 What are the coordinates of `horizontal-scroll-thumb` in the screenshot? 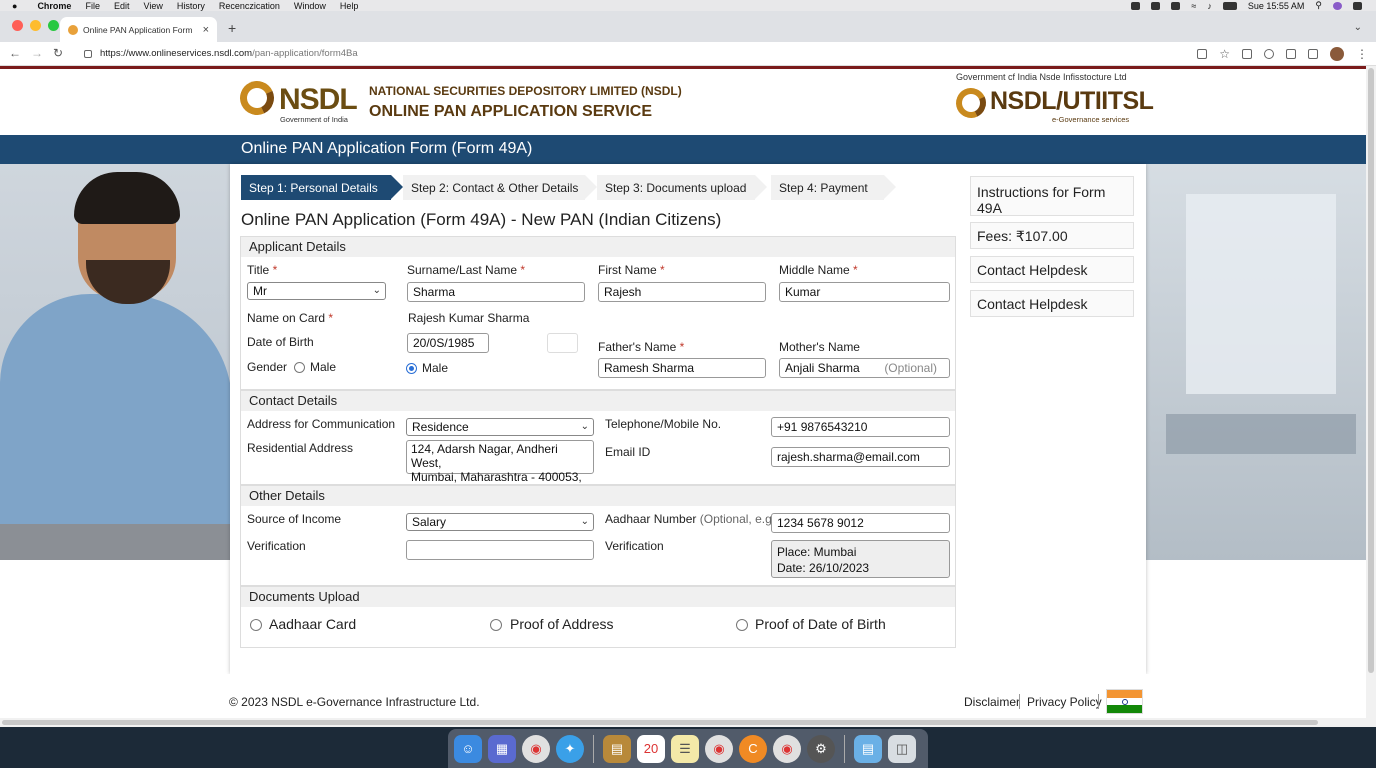 It's located at (660, 722).